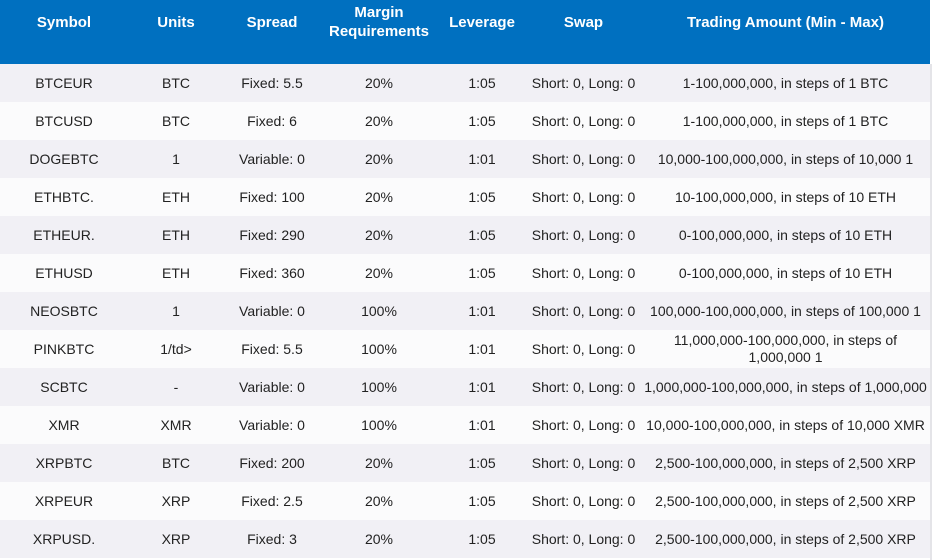 Image resolution: width=932 pixels, height=560 pixels. What do you see at coordinates (272, 273) in the screenshot?
I see `cell-spread: Fixed: 360` at bounding box center [272, 273].